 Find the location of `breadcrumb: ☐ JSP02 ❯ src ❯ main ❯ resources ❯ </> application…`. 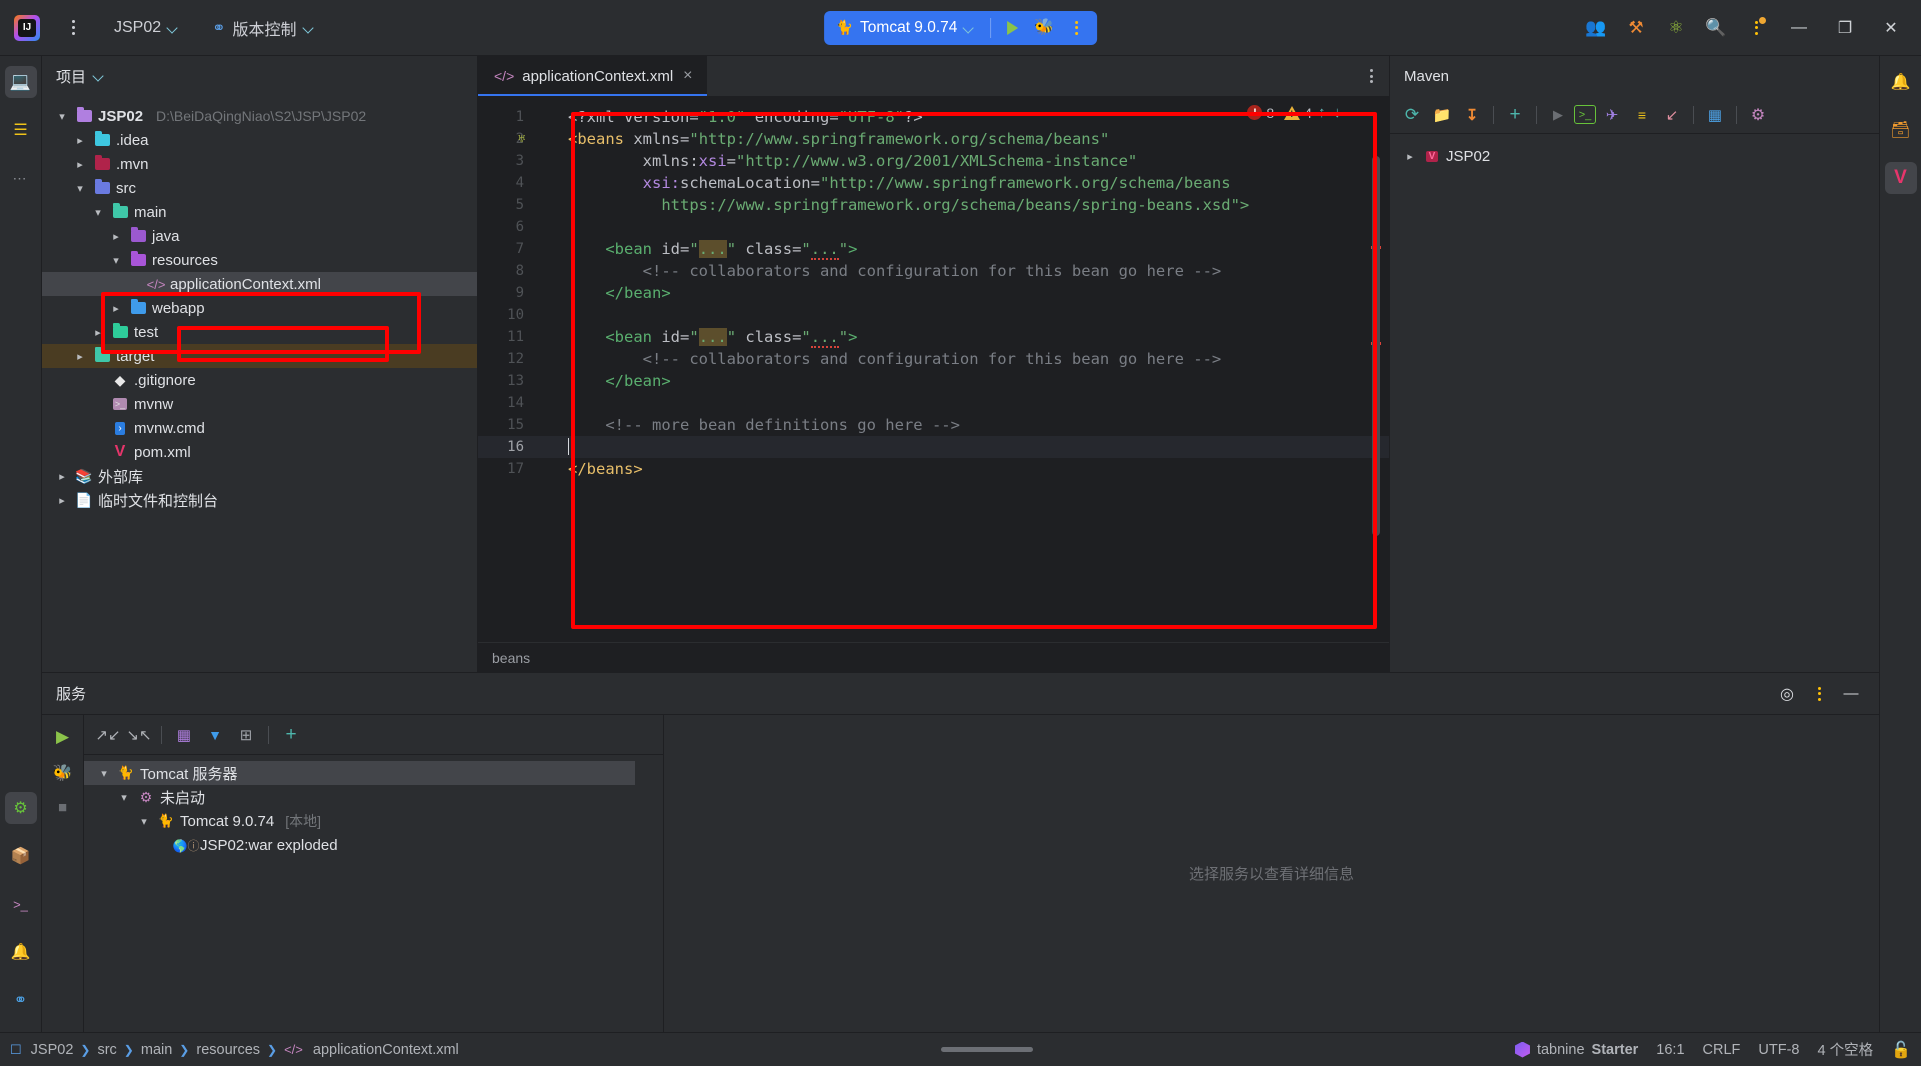

breadcrumb: ☐ JSP02 ❯ src ❯ main ❯ resources ❯ </> application… is located at coordinates (234, 1050).